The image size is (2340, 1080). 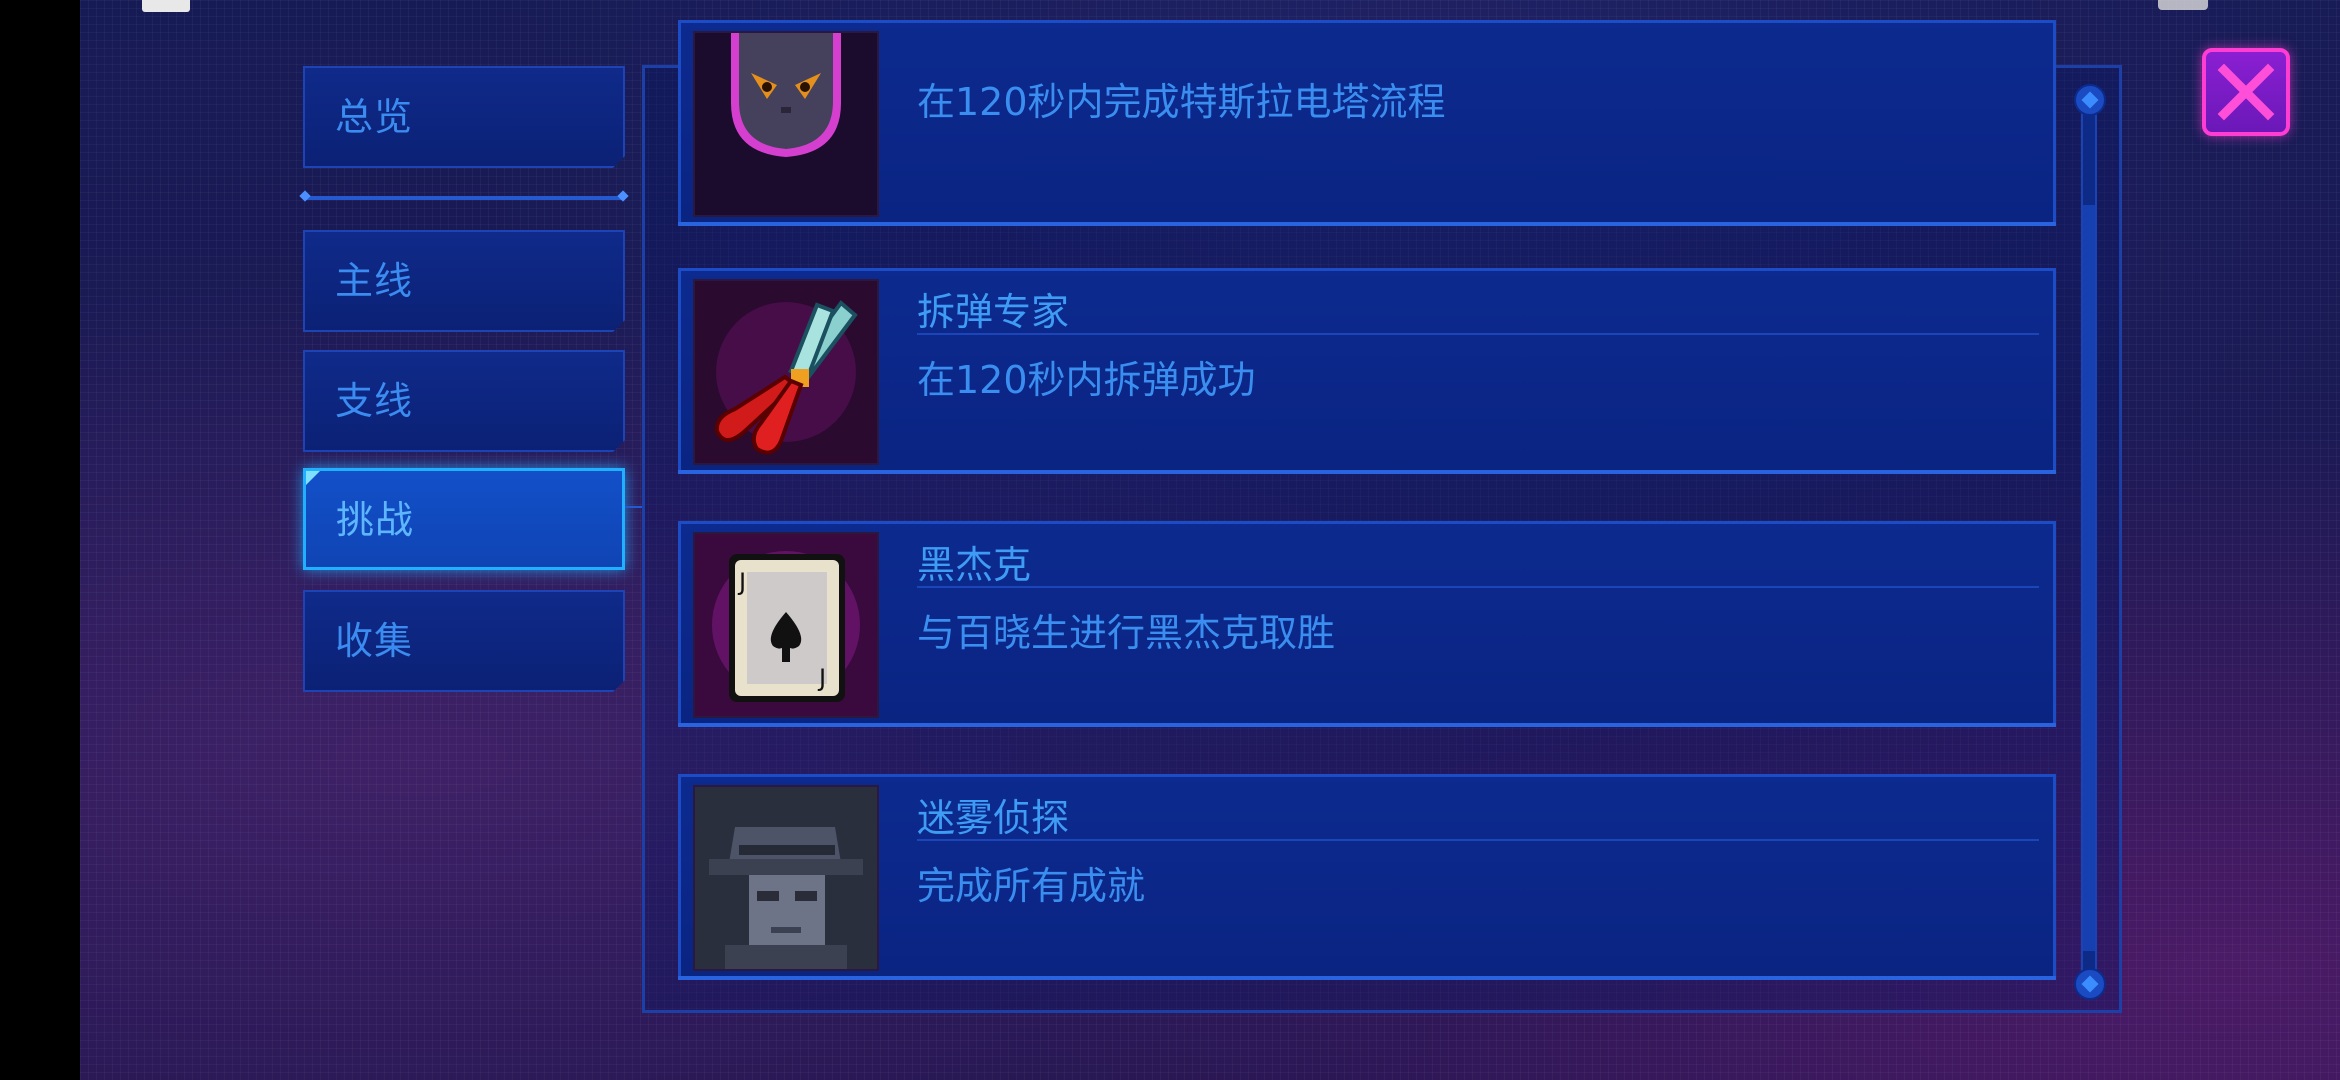 What do you see at coordinates (1367, 624) in the screenshot?
I see `achievement-card: J J 黑杰克 与百晓生进行黑杰克取胜` at bounding box center [1367, 624].